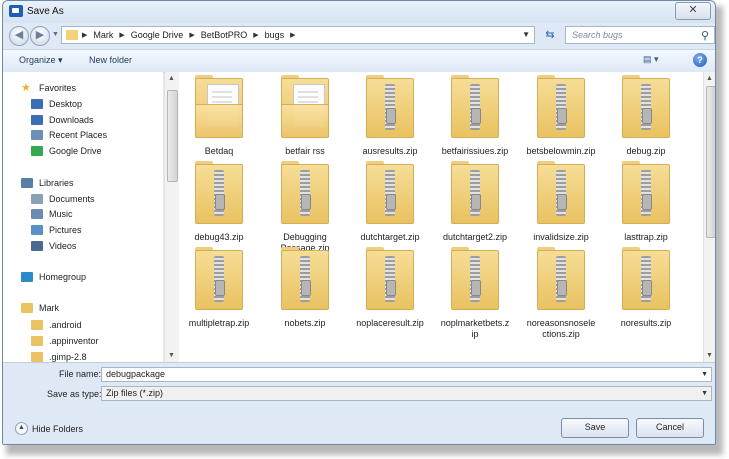 The image size is (729, 459). Describe the element at coordinates (475, 329) in the screenshot. I see `file-name-label: noplmarketbets.z ip` at that location.